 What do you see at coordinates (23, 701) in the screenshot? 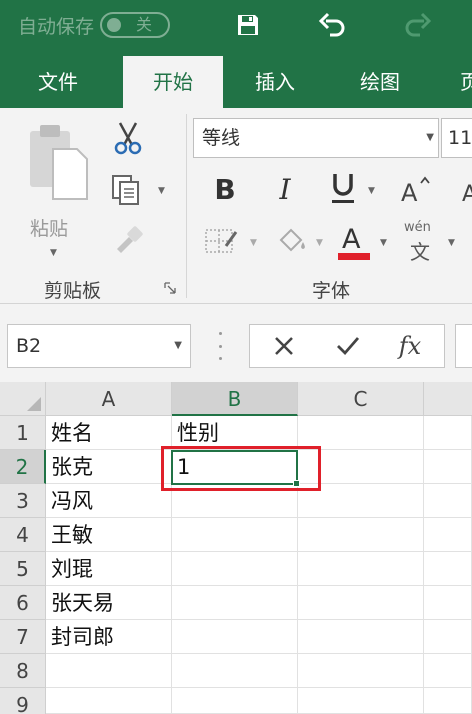
I see `row-header-9: 9` at bounding box center [23, 701].